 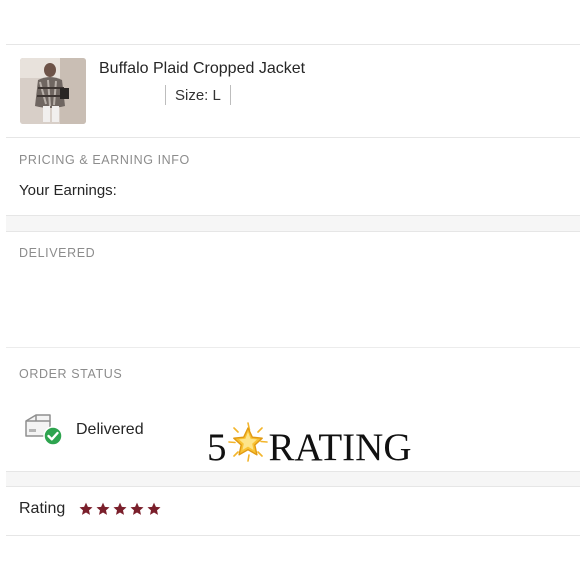 I want to click on rating-label: Rating, so click(x=42, y=508).